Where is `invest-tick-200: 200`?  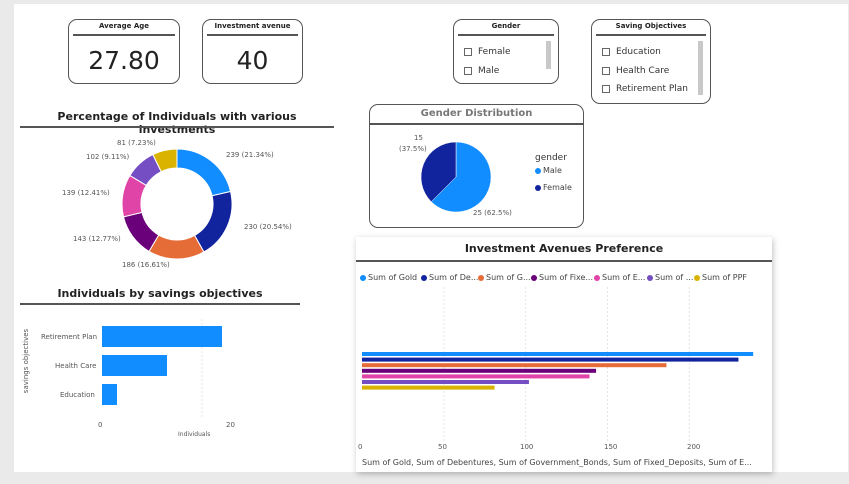
invest-tick-200: 200 is located at coordinates (694, 447).